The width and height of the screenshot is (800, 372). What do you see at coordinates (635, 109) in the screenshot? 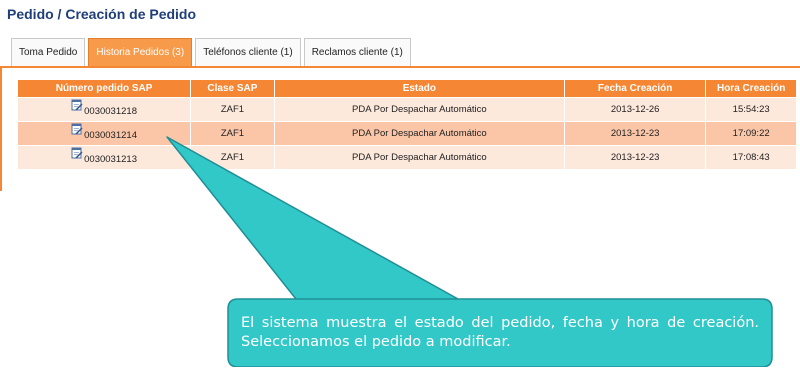
I see `fecha-creacion-cell: 2013-12-26` at bounding box center [635, 109].